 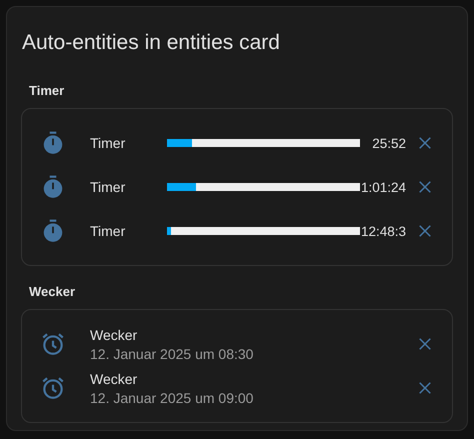 I want to click on remaining-time: 12:48:3, so click(x=383, y=231).